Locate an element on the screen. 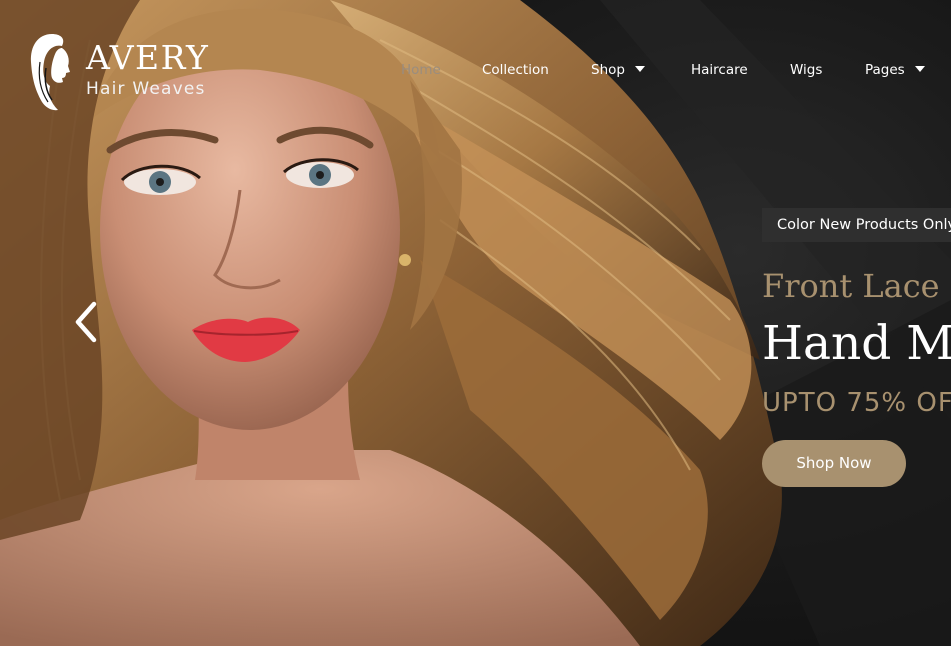 This screenshot has height=646, width=951. slider-prev-button is located at coordinates (86, 322).